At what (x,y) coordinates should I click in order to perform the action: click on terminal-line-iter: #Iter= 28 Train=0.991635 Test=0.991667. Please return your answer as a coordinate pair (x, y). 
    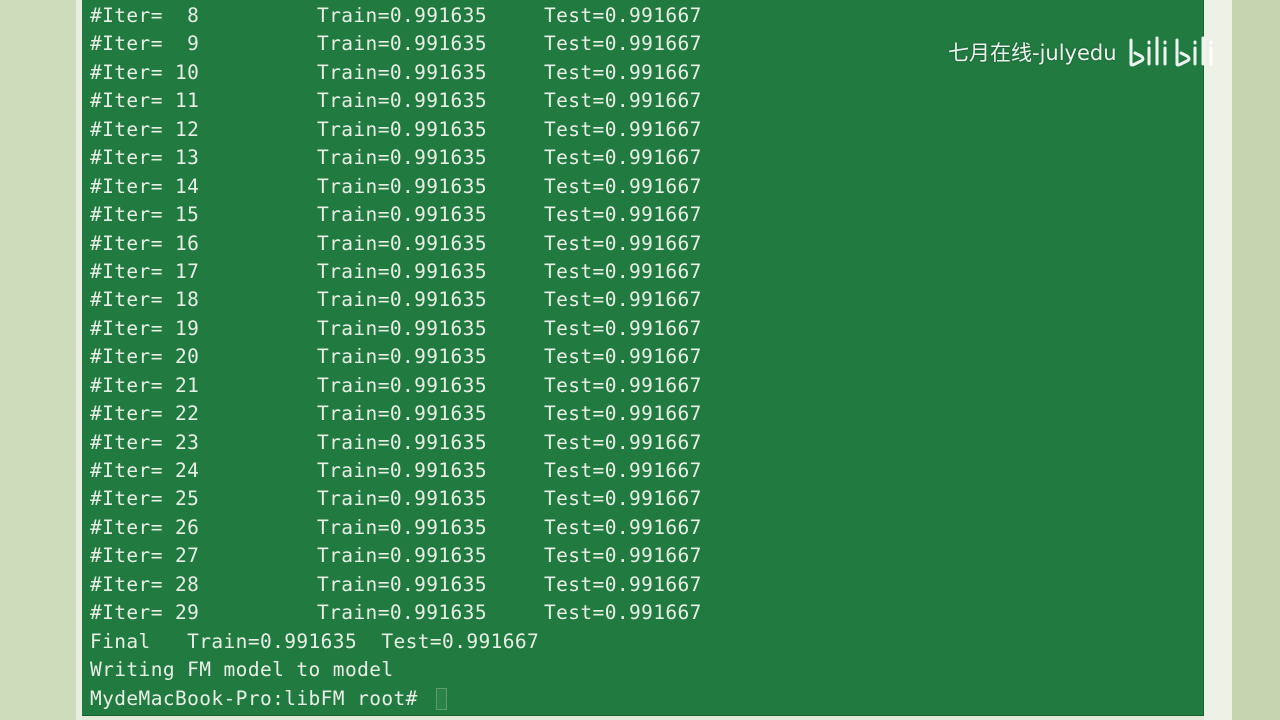
    Looking at the image, I should click on (646, 585).